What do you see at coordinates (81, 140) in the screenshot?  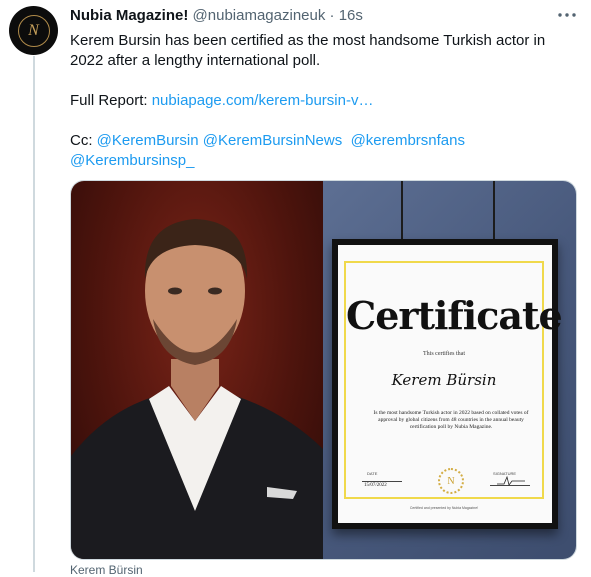 I see `cc-label: Cc:` at bounding box center [81, 140].